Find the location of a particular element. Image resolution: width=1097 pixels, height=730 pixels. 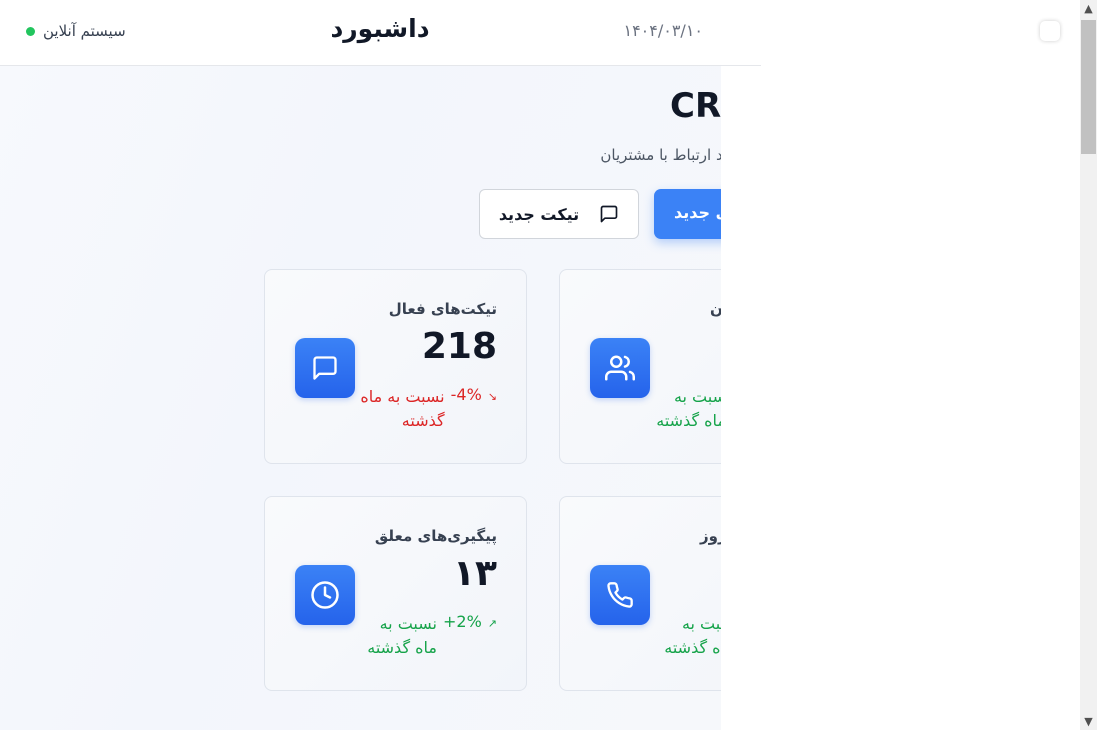

card-change: ↗ +2% نسبت به ماه گذشته is located at coordinates (427, 636).